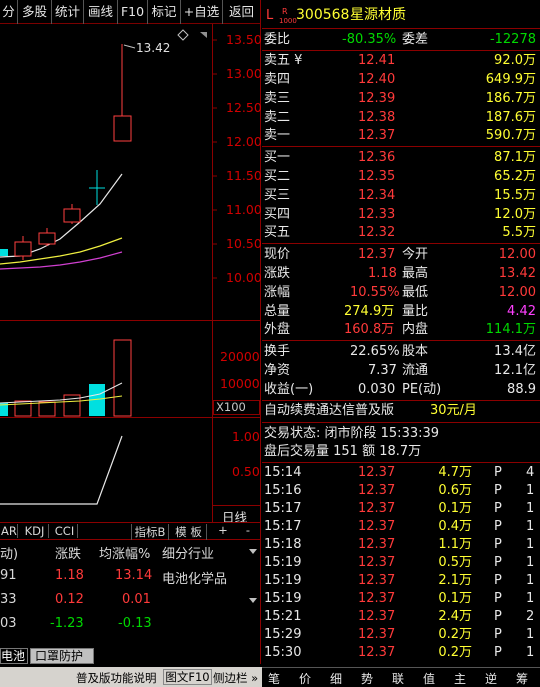  Describe the element at coordinates (369, 39) in the screenshot. I see `value: -80.35%` at that location.